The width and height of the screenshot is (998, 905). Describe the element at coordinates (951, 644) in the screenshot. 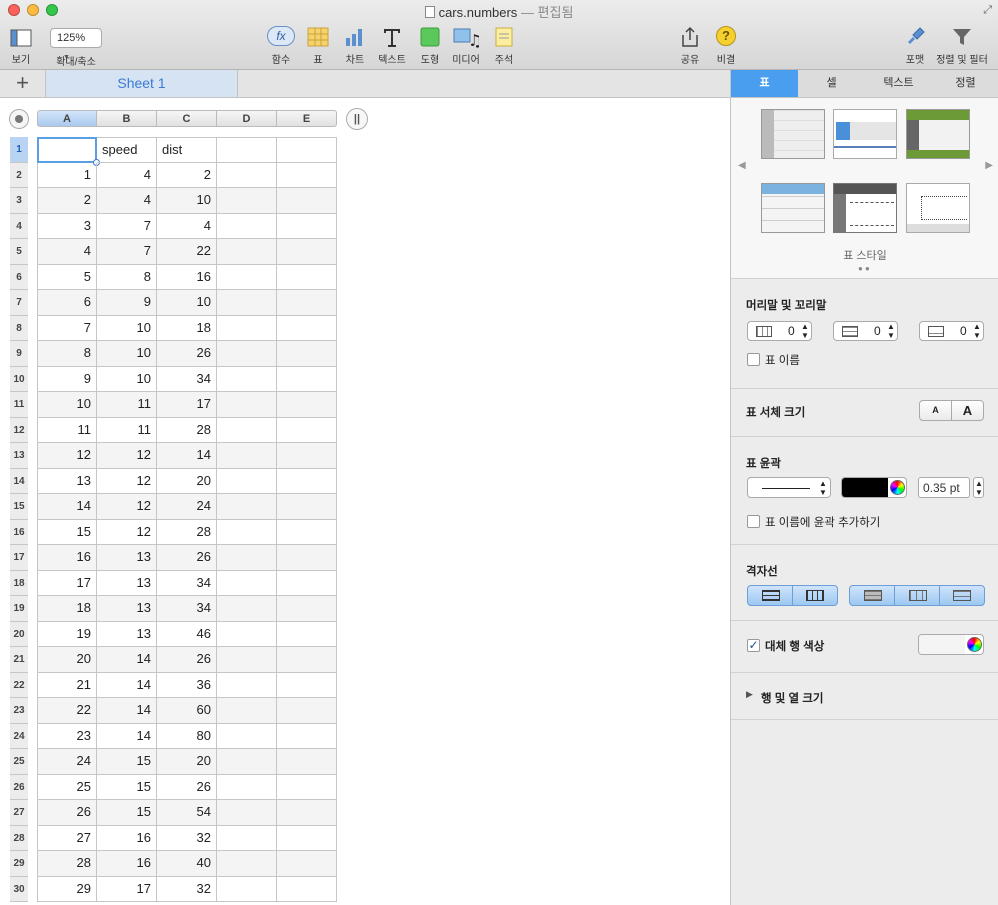

I see `alternating-row-color-well` at that location.